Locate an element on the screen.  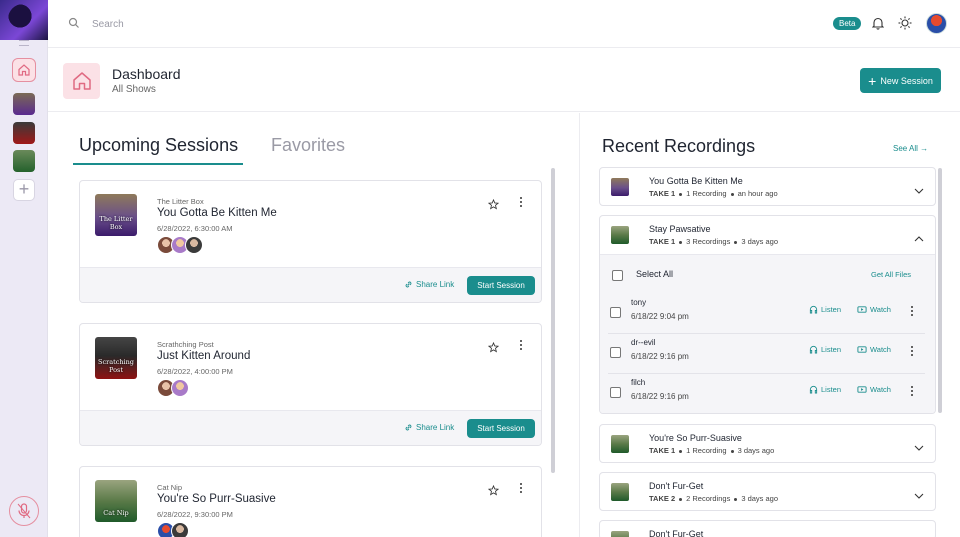
top-bar: Beta is located at coordinates (504, 24).